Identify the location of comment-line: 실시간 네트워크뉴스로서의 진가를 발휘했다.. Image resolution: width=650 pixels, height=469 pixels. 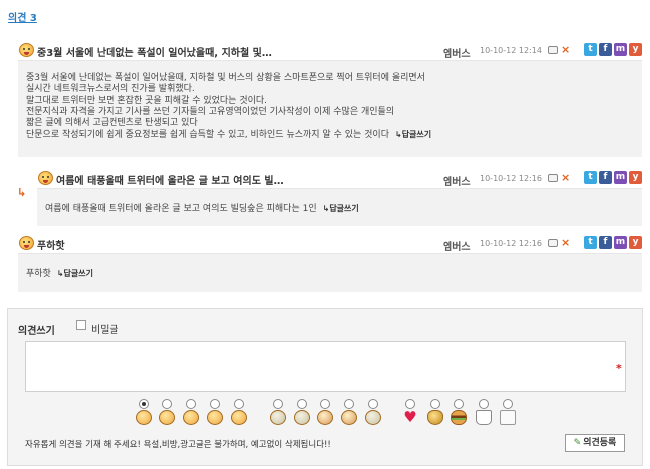
(110, 89).